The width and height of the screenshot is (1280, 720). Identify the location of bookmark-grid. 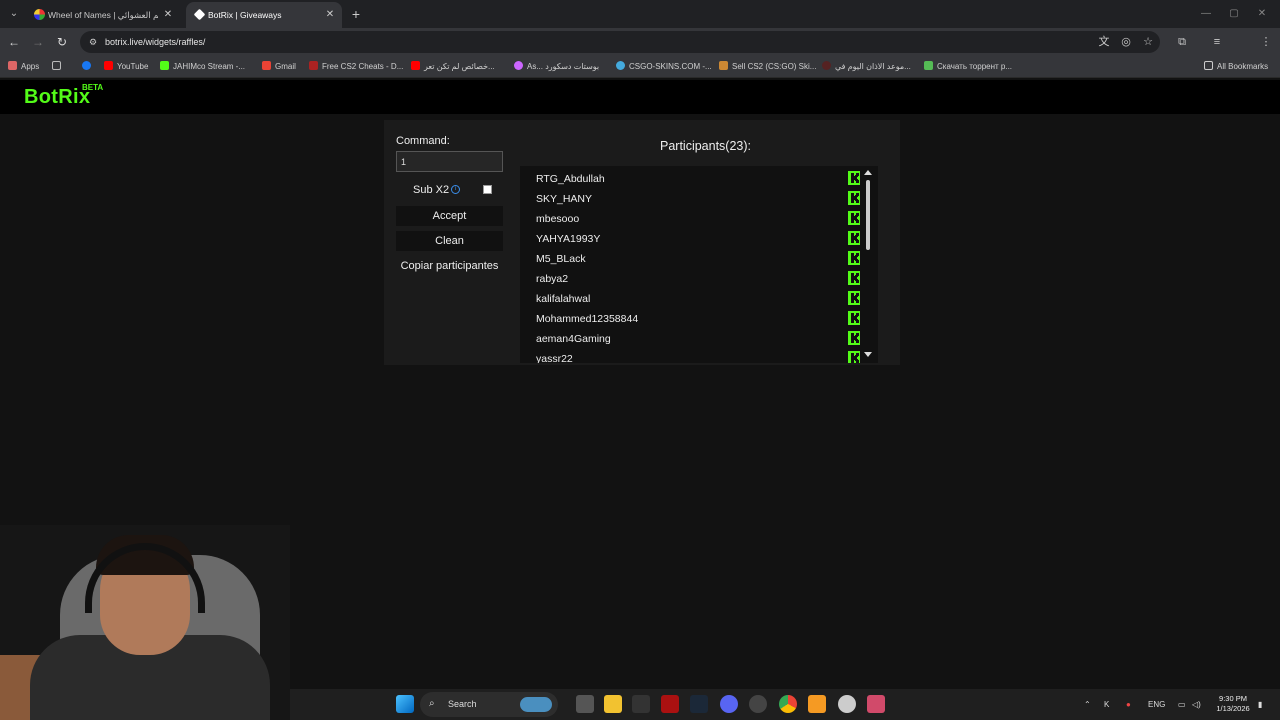
(58, 67).